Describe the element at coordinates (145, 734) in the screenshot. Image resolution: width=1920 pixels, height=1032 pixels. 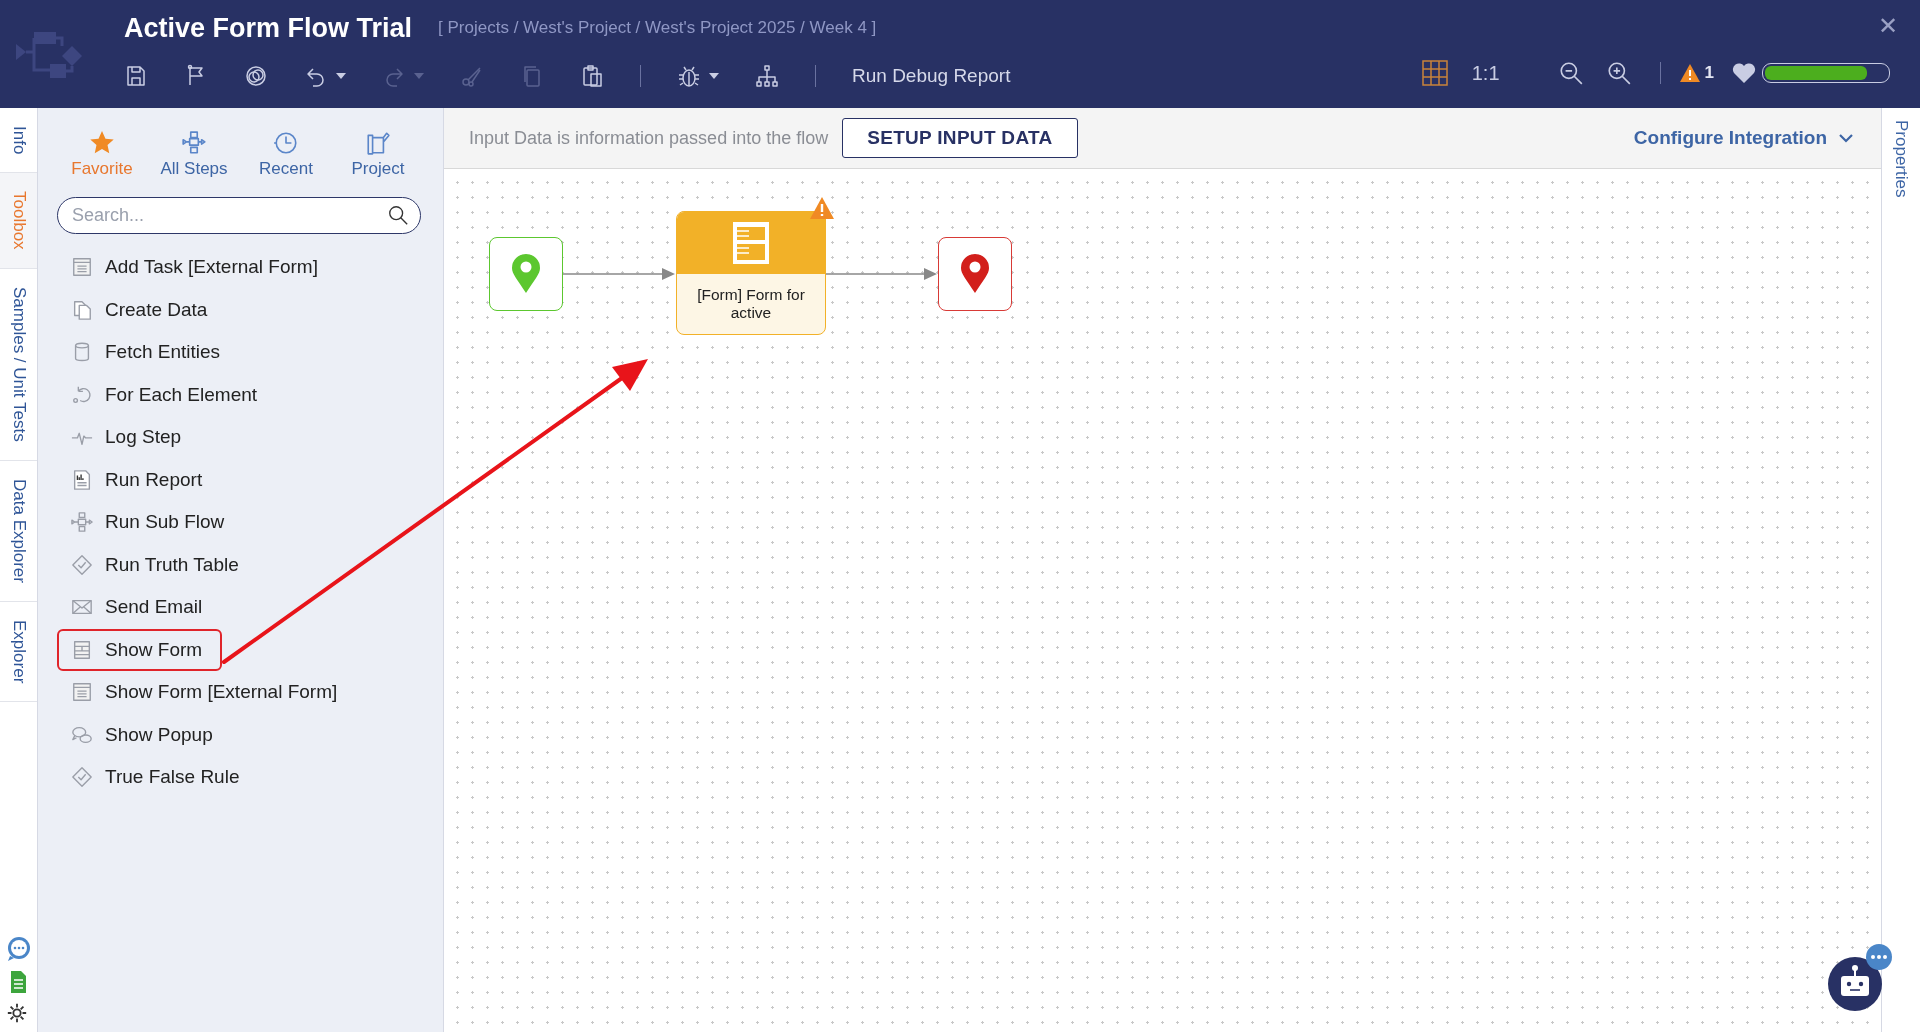
I see `toolbox-item: Show Popup` at that location.